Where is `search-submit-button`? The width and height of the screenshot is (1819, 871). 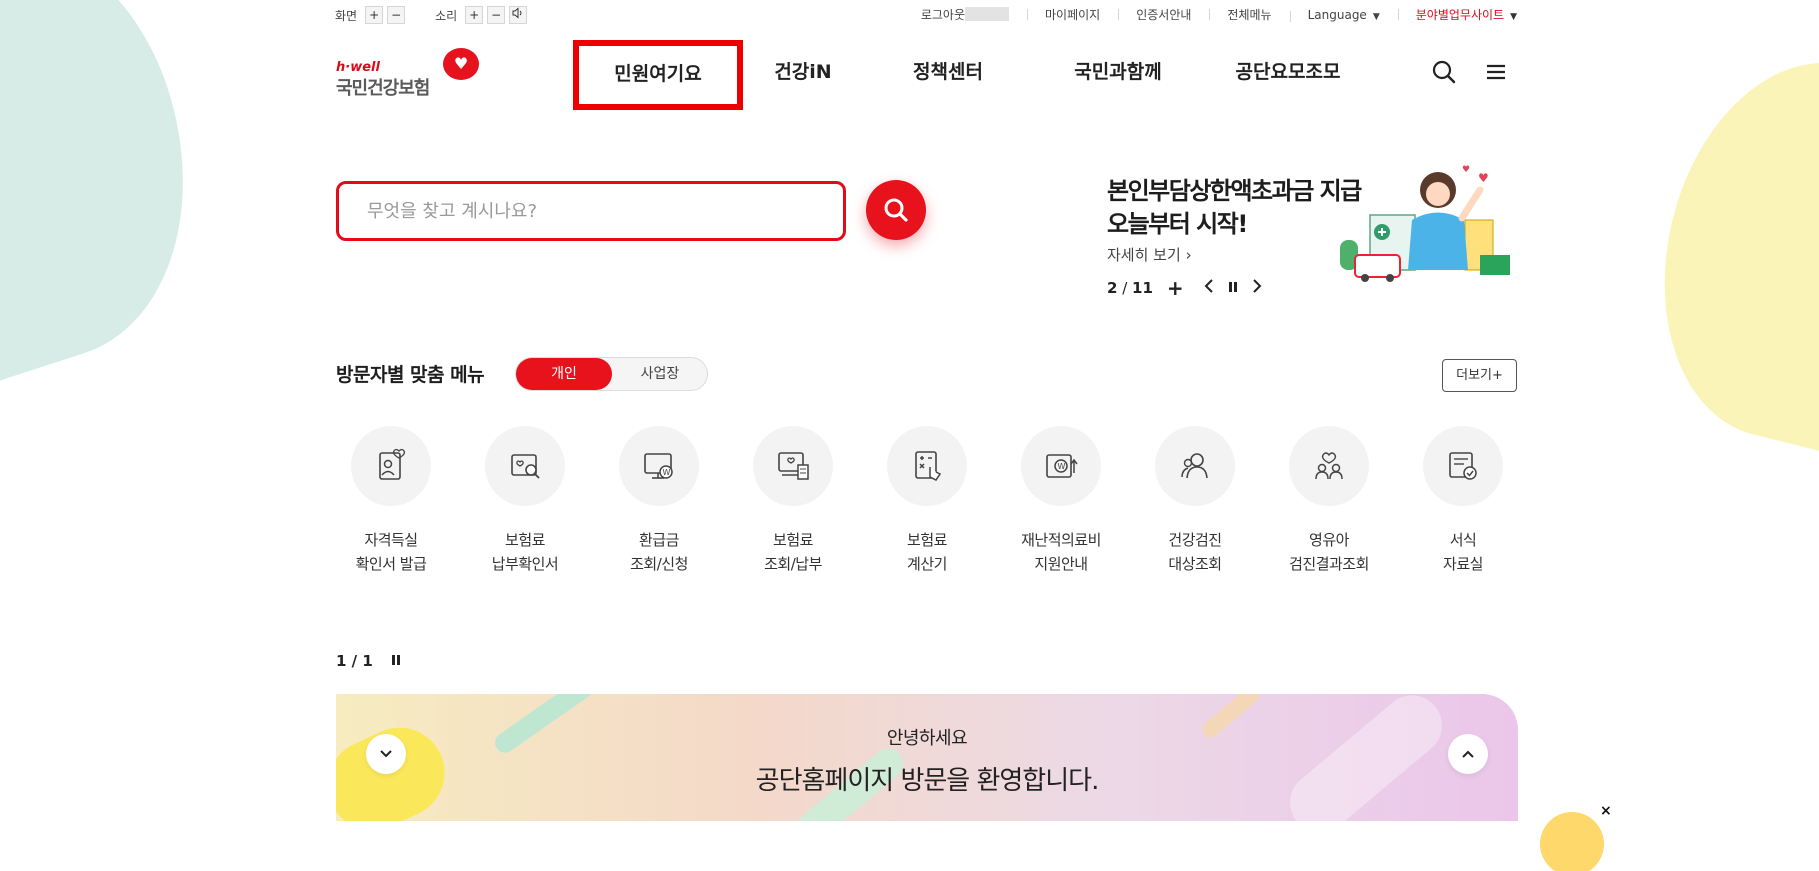
search-submit-button is located at coordinates (896, 210).